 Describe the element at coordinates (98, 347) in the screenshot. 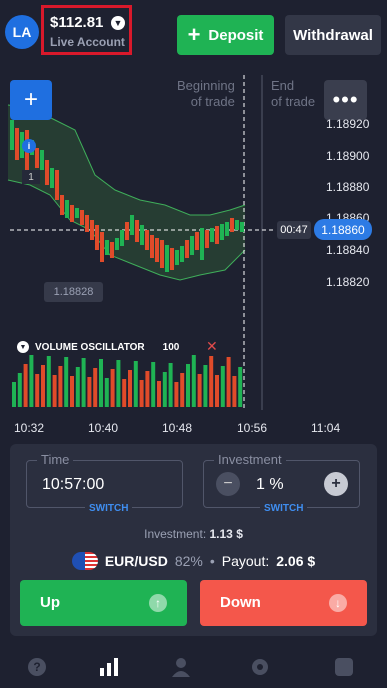

I see `oscillator-title: ▼ VOLUME OSCILLATOR 100` at that location.